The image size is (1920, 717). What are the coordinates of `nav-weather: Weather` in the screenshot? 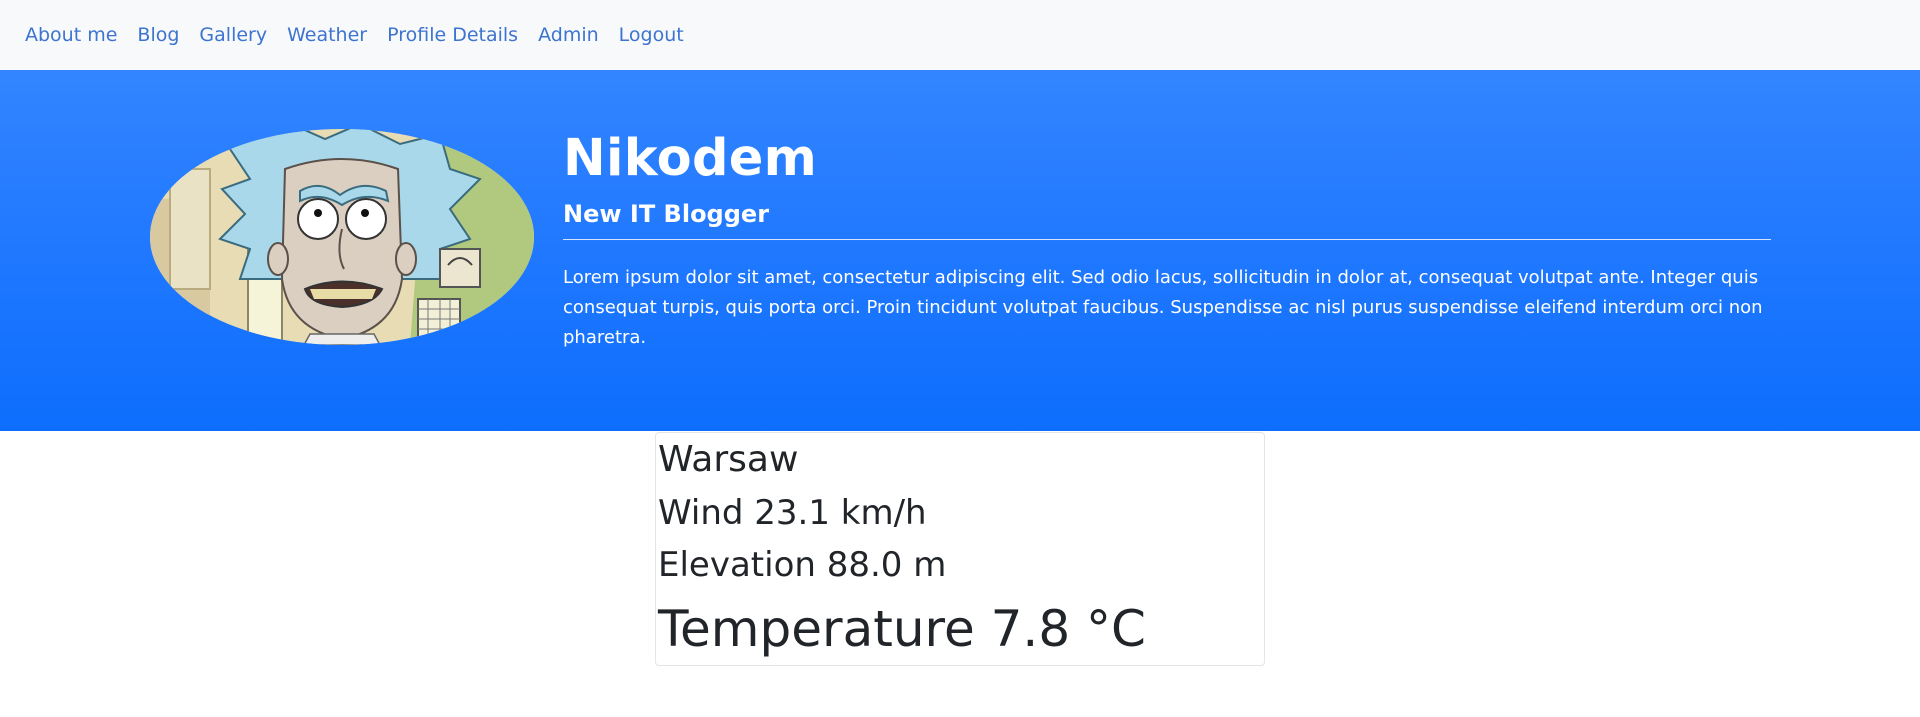 It's located at (327, 35).